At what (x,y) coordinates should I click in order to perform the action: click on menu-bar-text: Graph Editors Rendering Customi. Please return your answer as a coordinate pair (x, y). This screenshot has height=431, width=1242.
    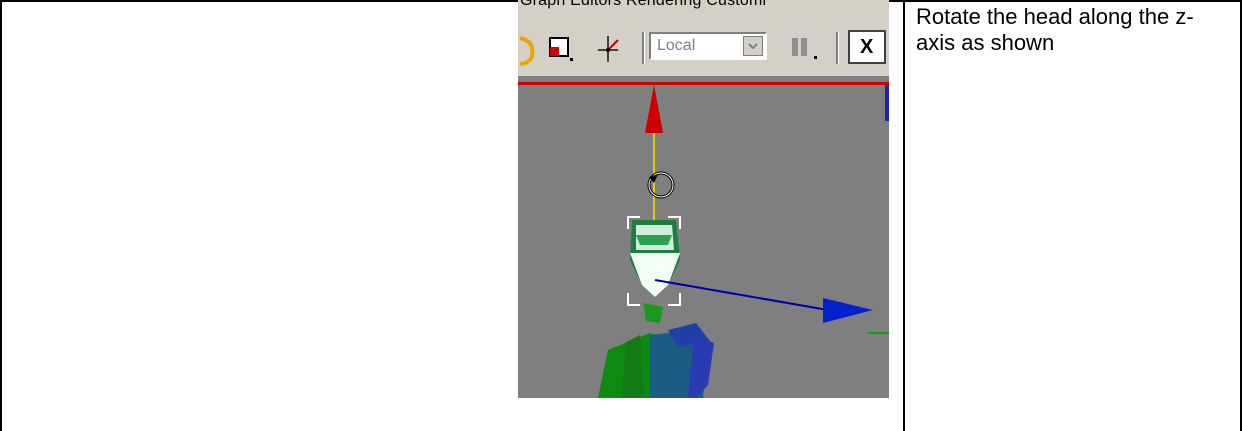
    Looking at the image, I should click on (643, 4).